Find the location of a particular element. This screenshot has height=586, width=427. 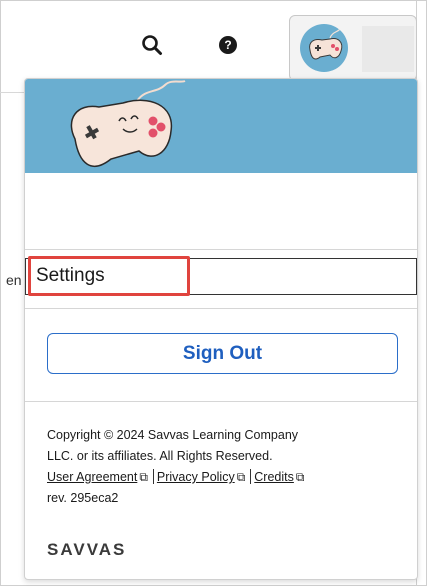

search-button is located at coordinates (152, 45).